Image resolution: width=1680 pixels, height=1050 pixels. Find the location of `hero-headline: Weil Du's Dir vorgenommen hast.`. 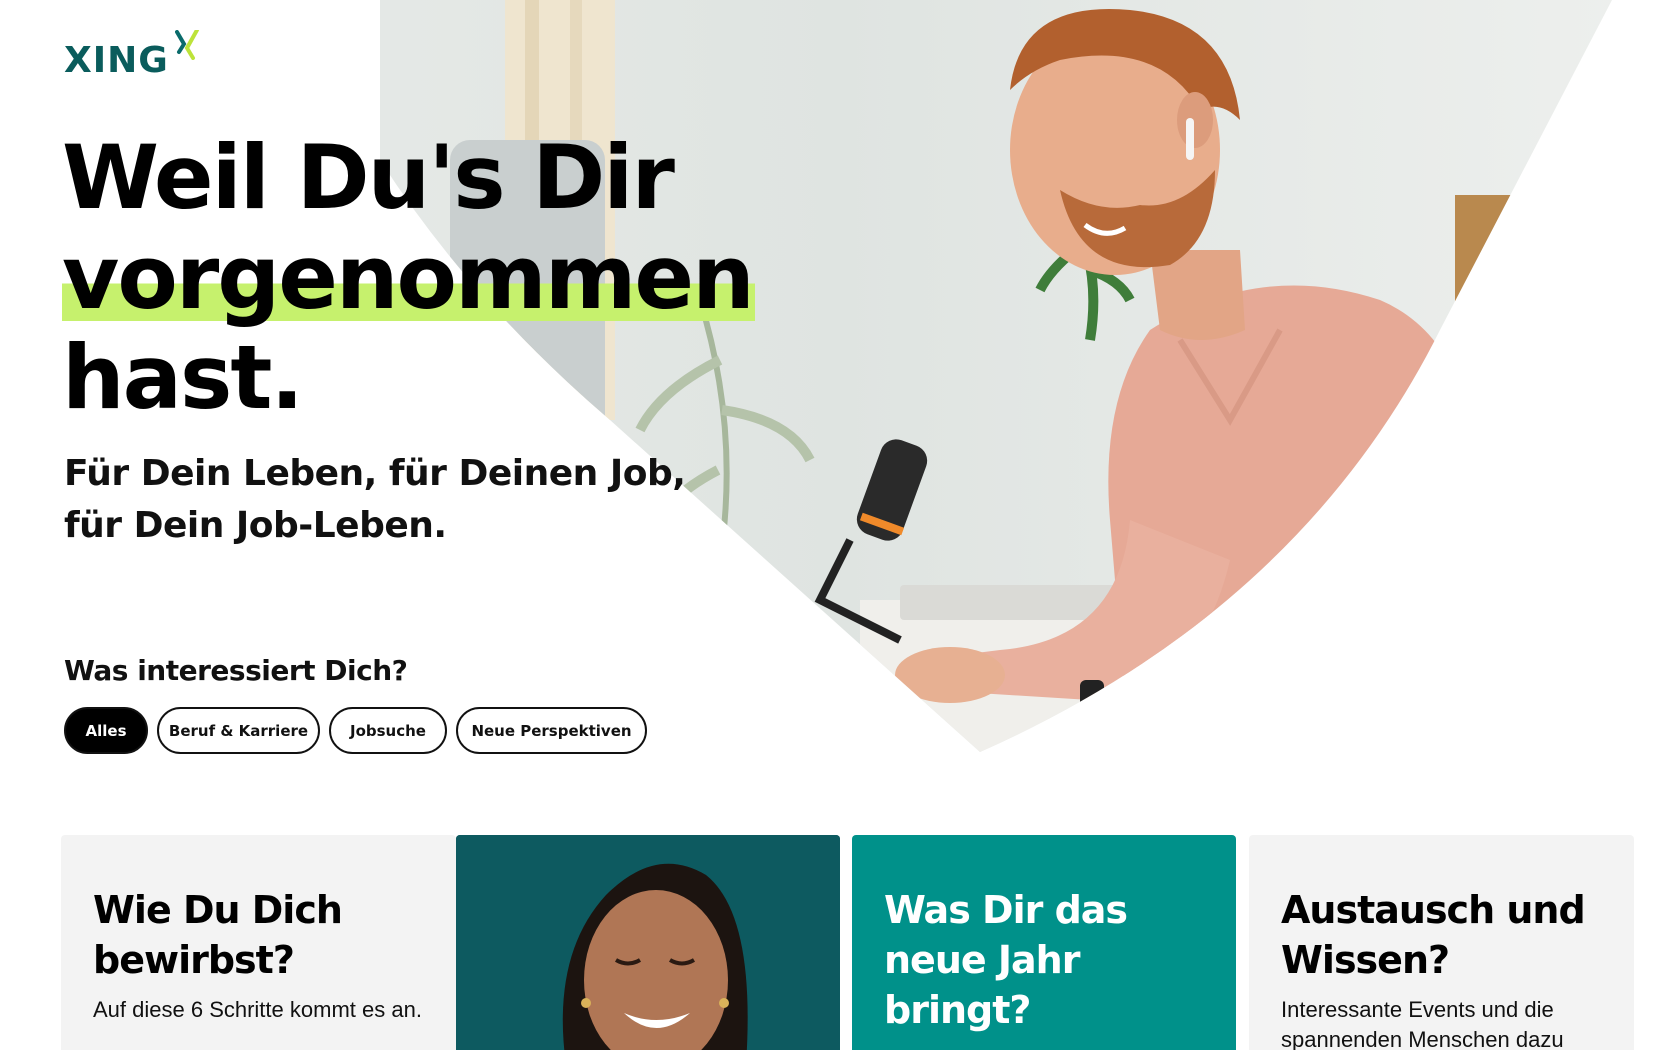

hero-headline: Weil Du's Dir vorgenommen hast. is located at coordinates (422, 278).